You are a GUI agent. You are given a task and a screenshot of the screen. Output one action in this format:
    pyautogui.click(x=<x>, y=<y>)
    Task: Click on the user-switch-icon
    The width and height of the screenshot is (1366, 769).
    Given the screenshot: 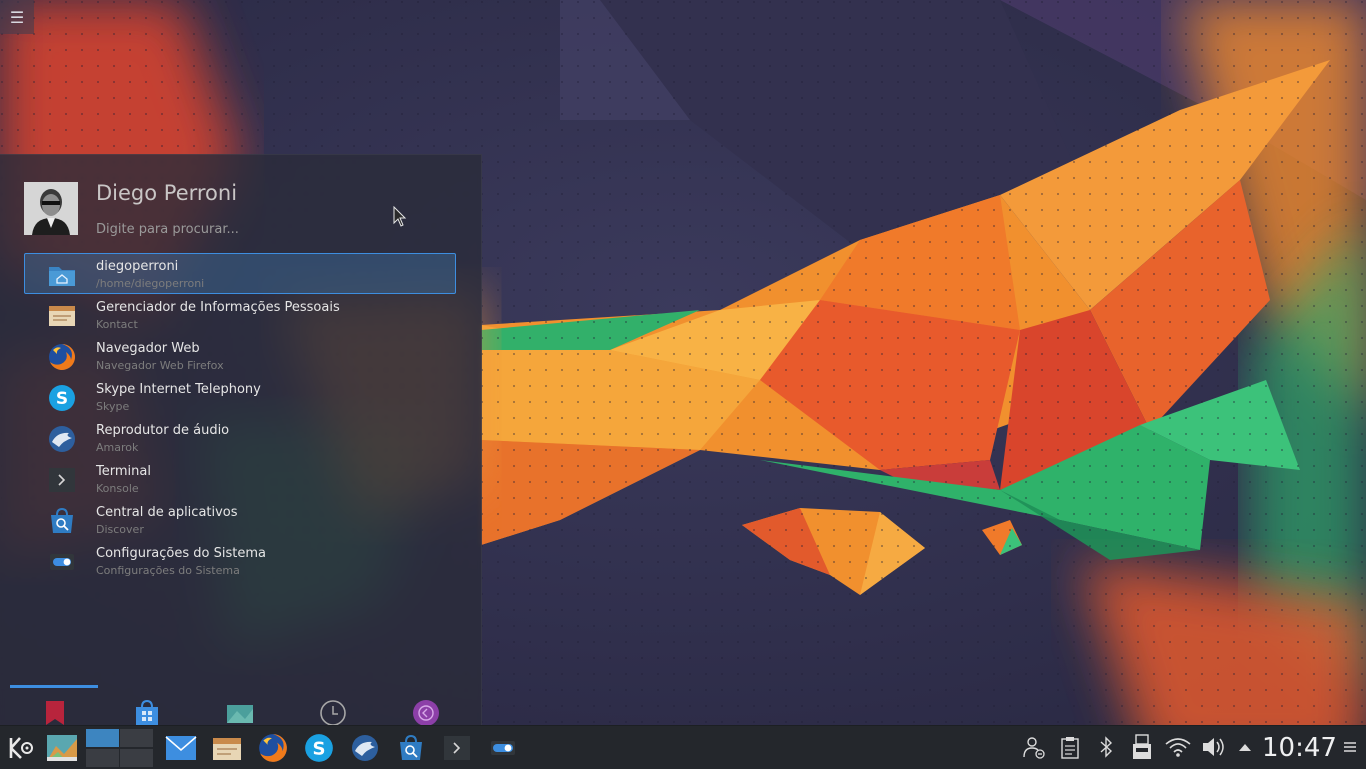 What is the action you would take?
    pyautogui.click(x=1034, y=748)
    